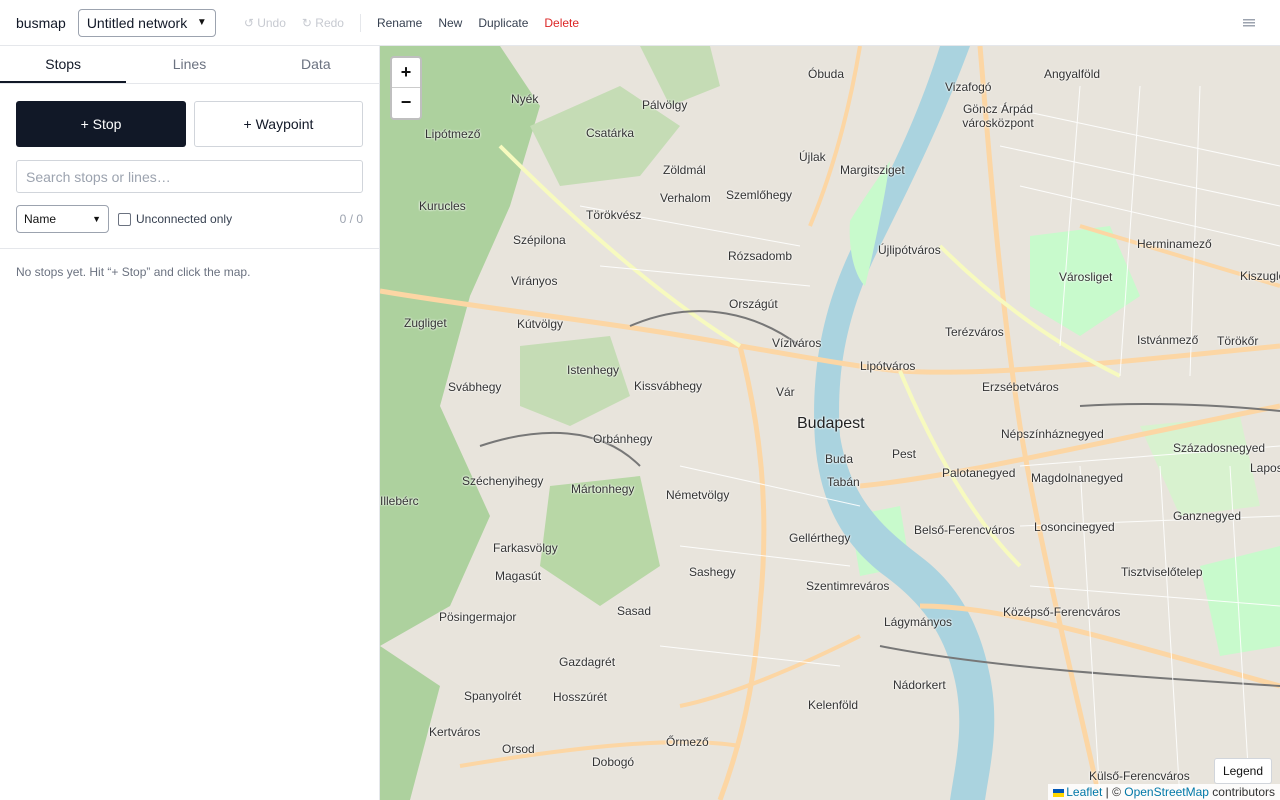  What do you see at coordinates (998, 116) in the screenshot?
I see `place-label: Göncz Árpád városközpont` at bounding box center [998, 116].